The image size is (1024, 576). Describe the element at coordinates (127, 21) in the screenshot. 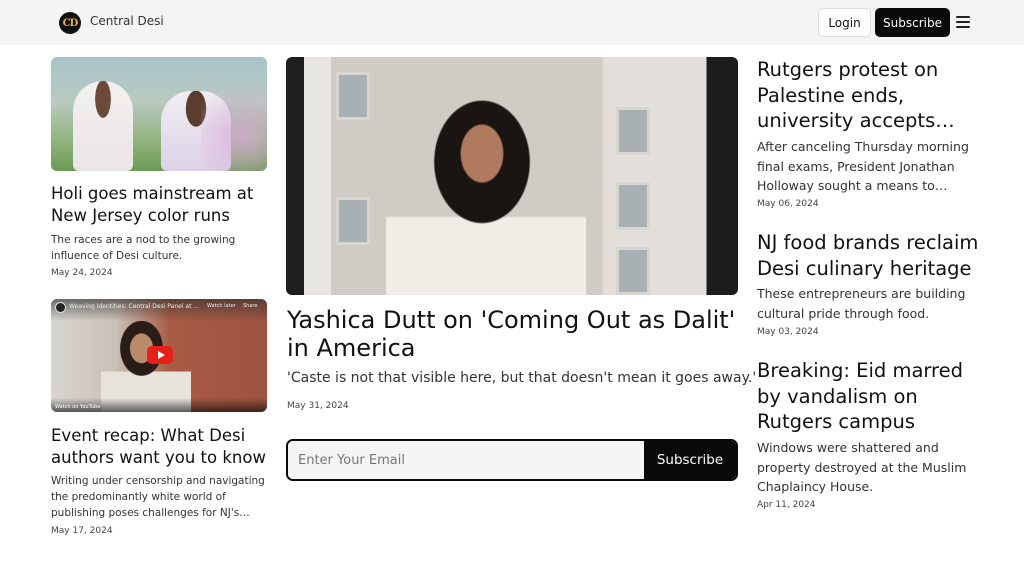

I see `site-name: Central Desi` at that location.